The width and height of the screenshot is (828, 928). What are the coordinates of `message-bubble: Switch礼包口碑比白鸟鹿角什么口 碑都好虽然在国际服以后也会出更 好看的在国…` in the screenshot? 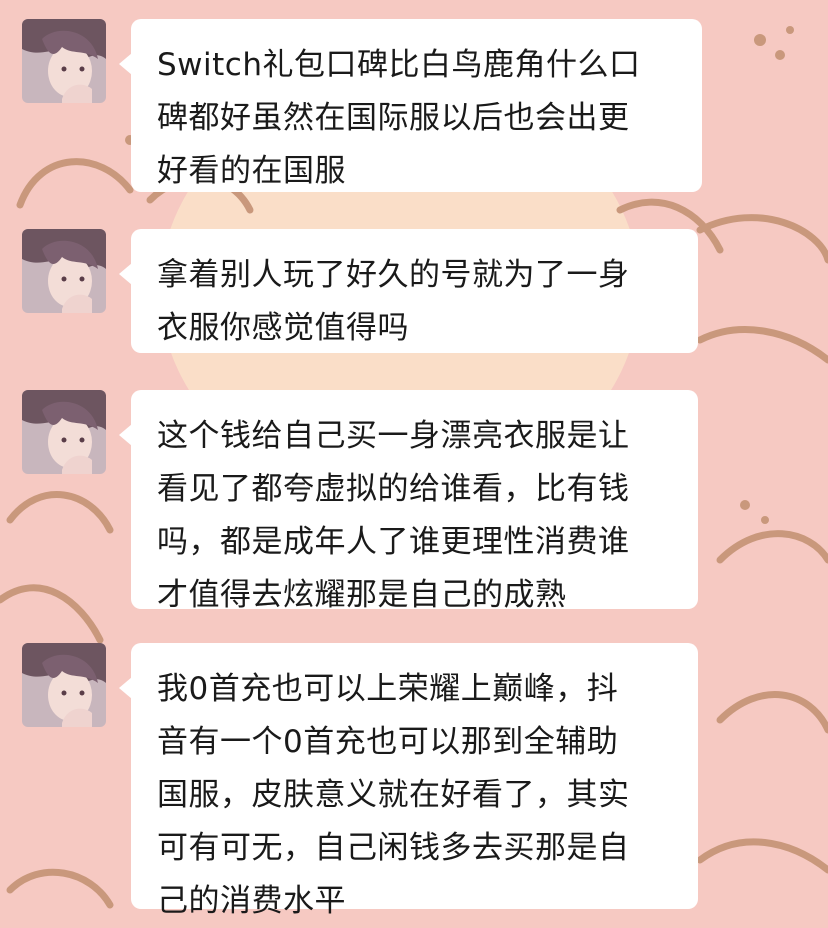 It's located at (410, 105).